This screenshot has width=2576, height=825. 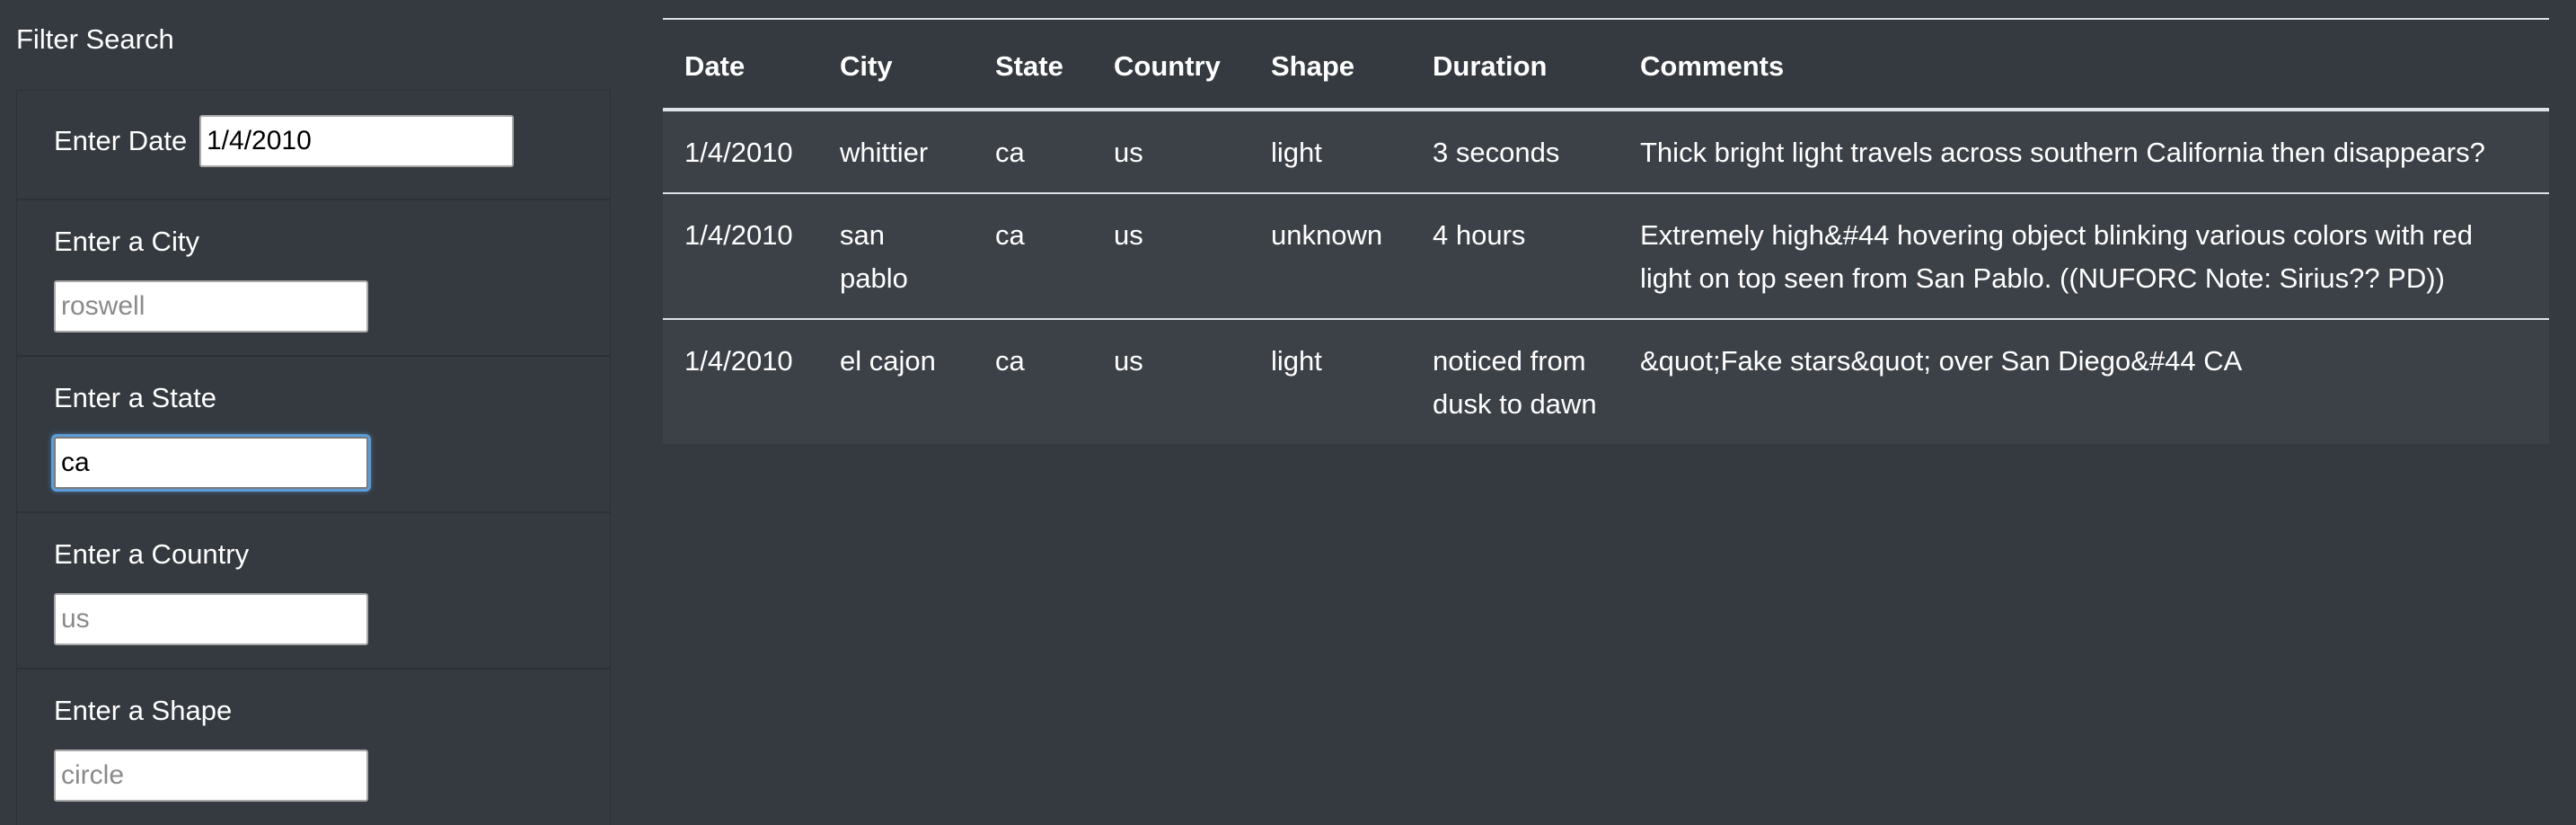 What do you see at coordinates (127, 242) in the screenshot?
I see `filter-city-label: Enter a City` at bounding box center [127, 242].